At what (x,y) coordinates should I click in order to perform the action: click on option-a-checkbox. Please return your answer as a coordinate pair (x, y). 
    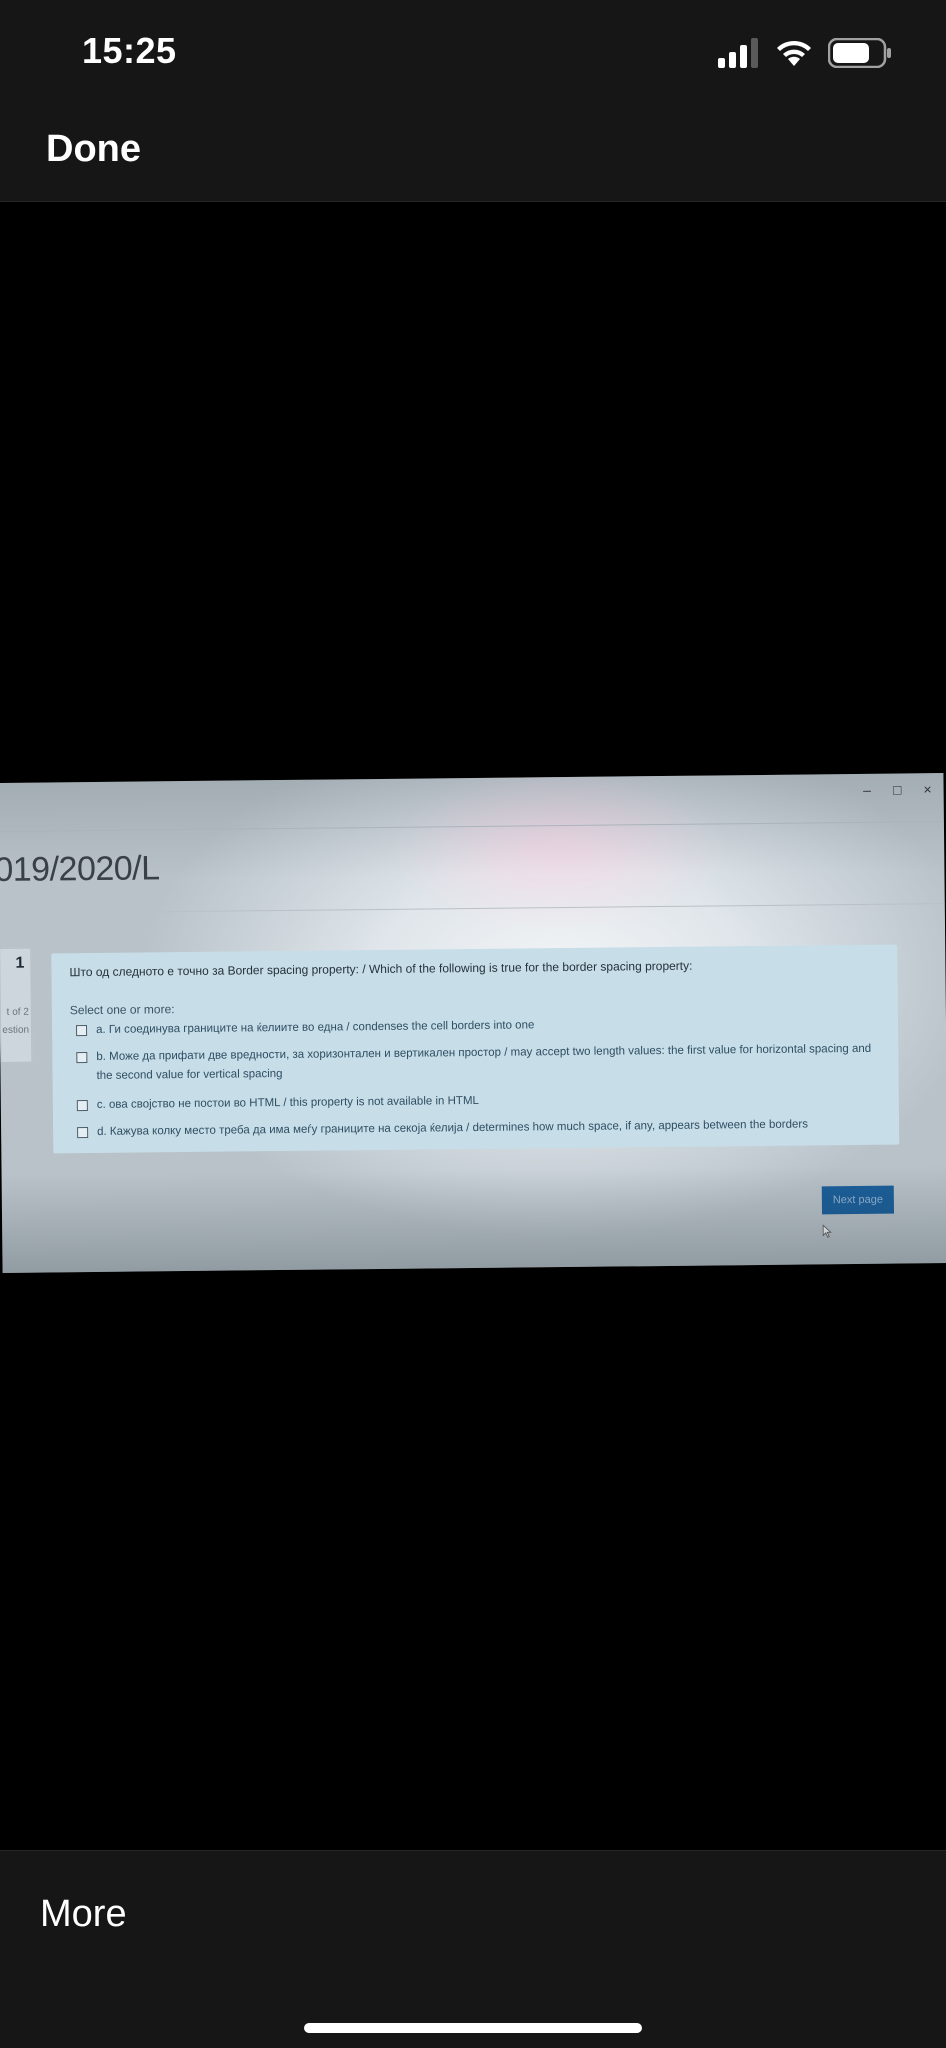
    Looking at the image, I should click on (82, 1031).